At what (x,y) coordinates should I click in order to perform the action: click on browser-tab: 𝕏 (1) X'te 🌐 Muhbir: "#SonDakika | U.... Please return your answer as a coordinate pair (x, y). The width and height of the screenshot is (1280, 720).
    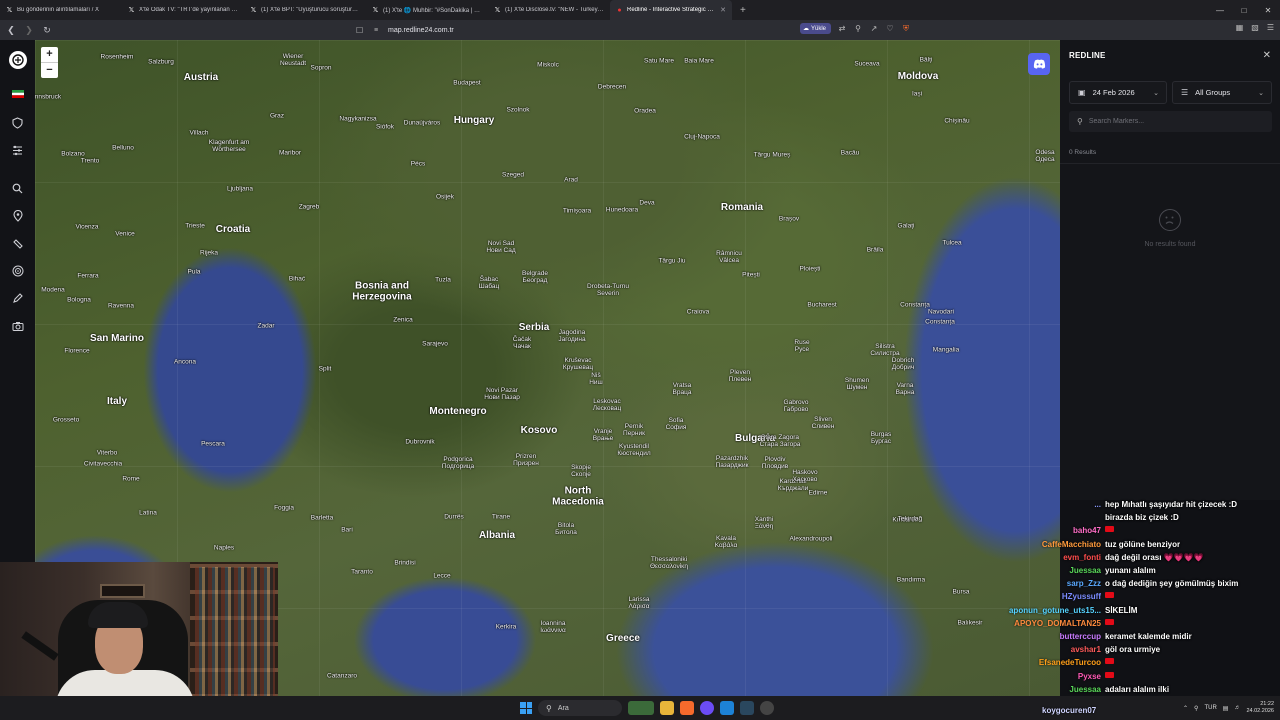
    Looking at the image, I should click on (427, 10).